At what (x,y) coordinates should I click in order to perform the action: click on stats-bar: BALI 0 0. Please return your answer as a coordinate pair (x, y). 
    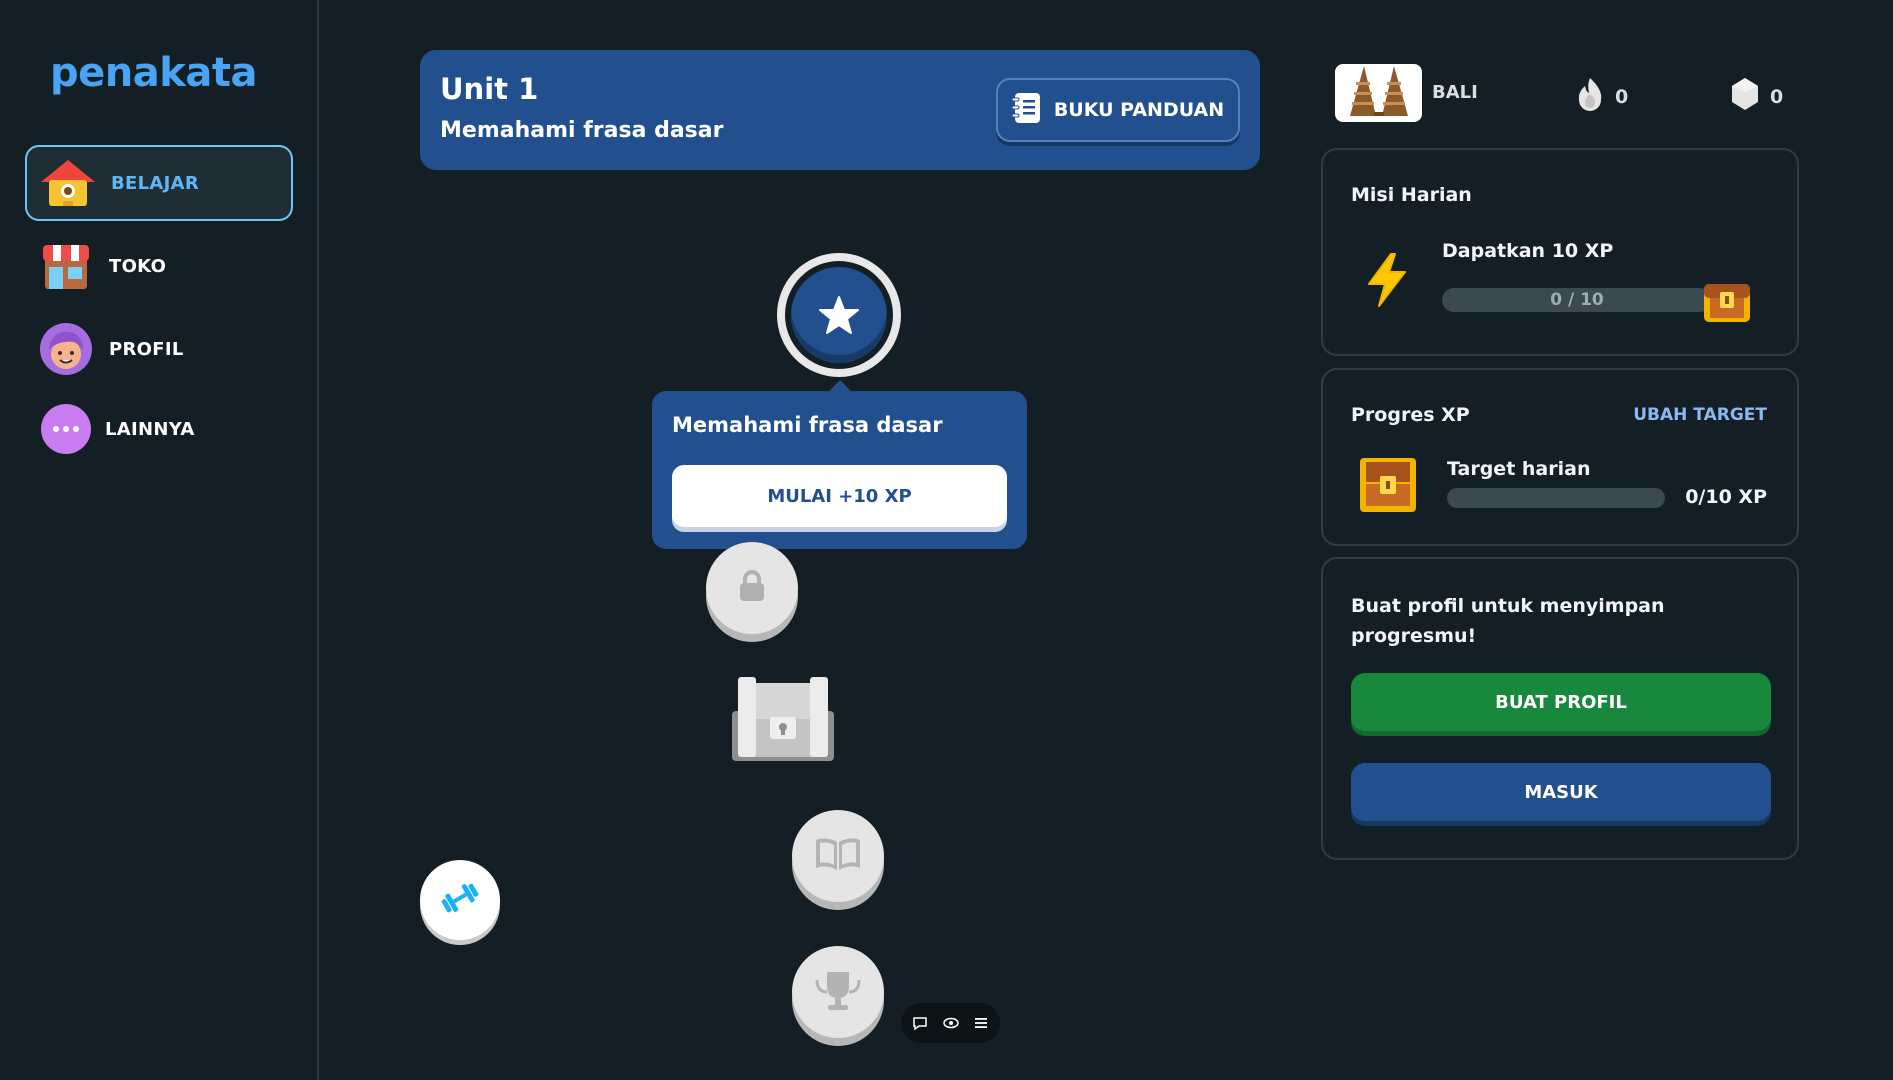
    Looking at the image, I should click on (1570, 94).